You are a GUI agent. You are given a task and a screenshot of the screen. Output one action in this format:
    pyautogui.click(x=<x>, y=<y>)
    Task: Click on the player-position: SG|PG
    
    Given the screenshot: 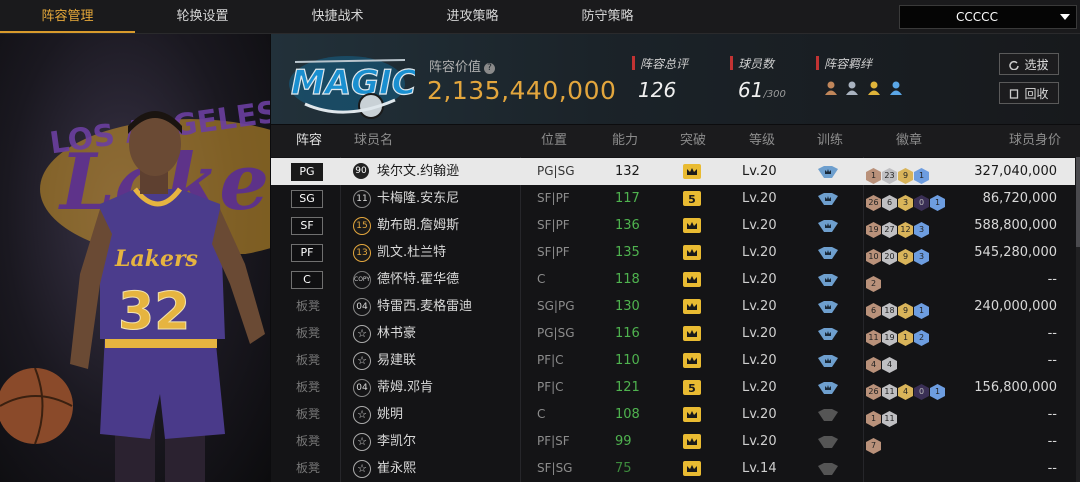 What is the action you would take?
    pyautogui.click(x=556, y=306)
    